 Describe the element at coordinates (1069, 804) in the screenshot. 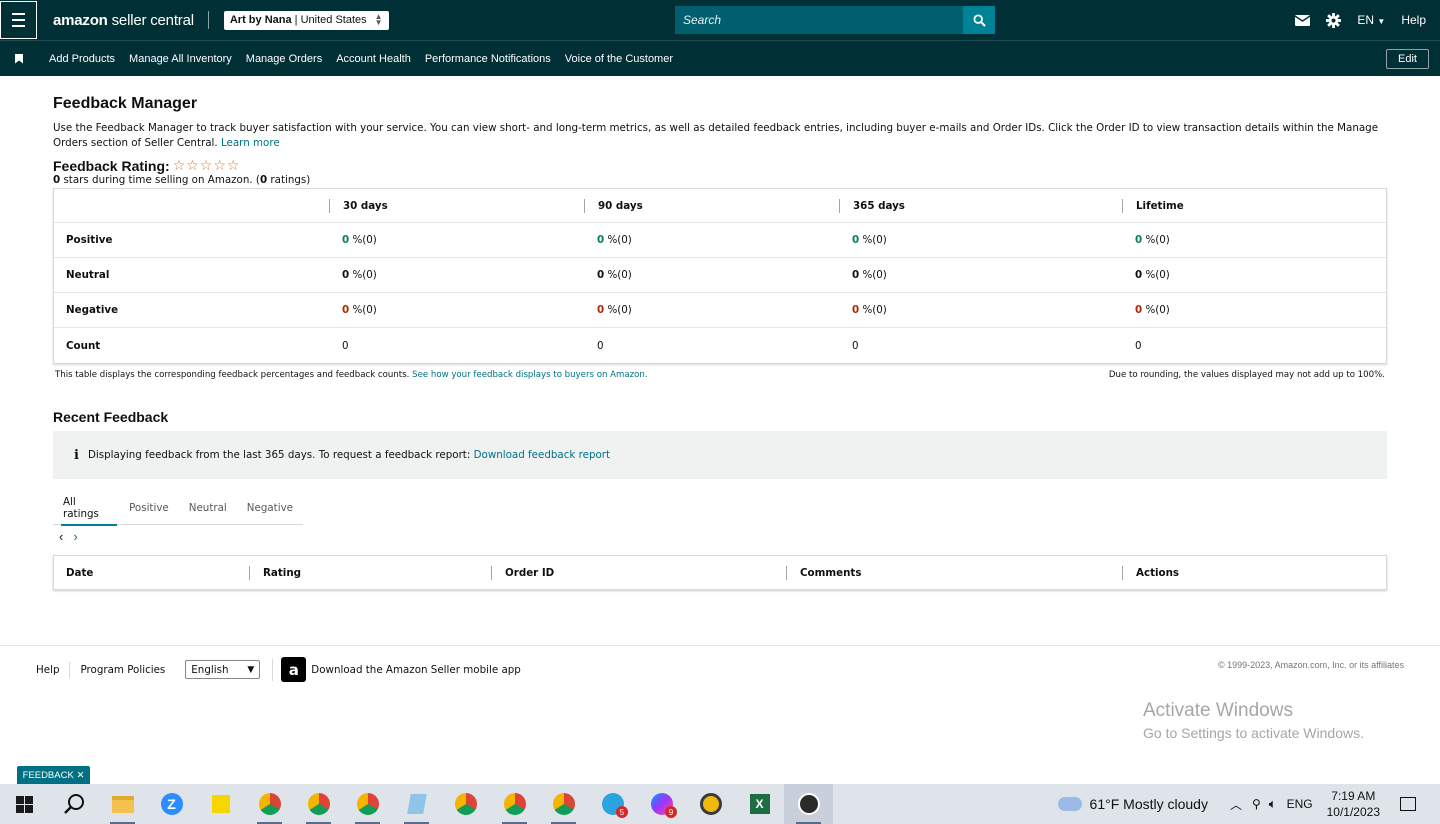

I see `cloudy-weather-icon` at that location.